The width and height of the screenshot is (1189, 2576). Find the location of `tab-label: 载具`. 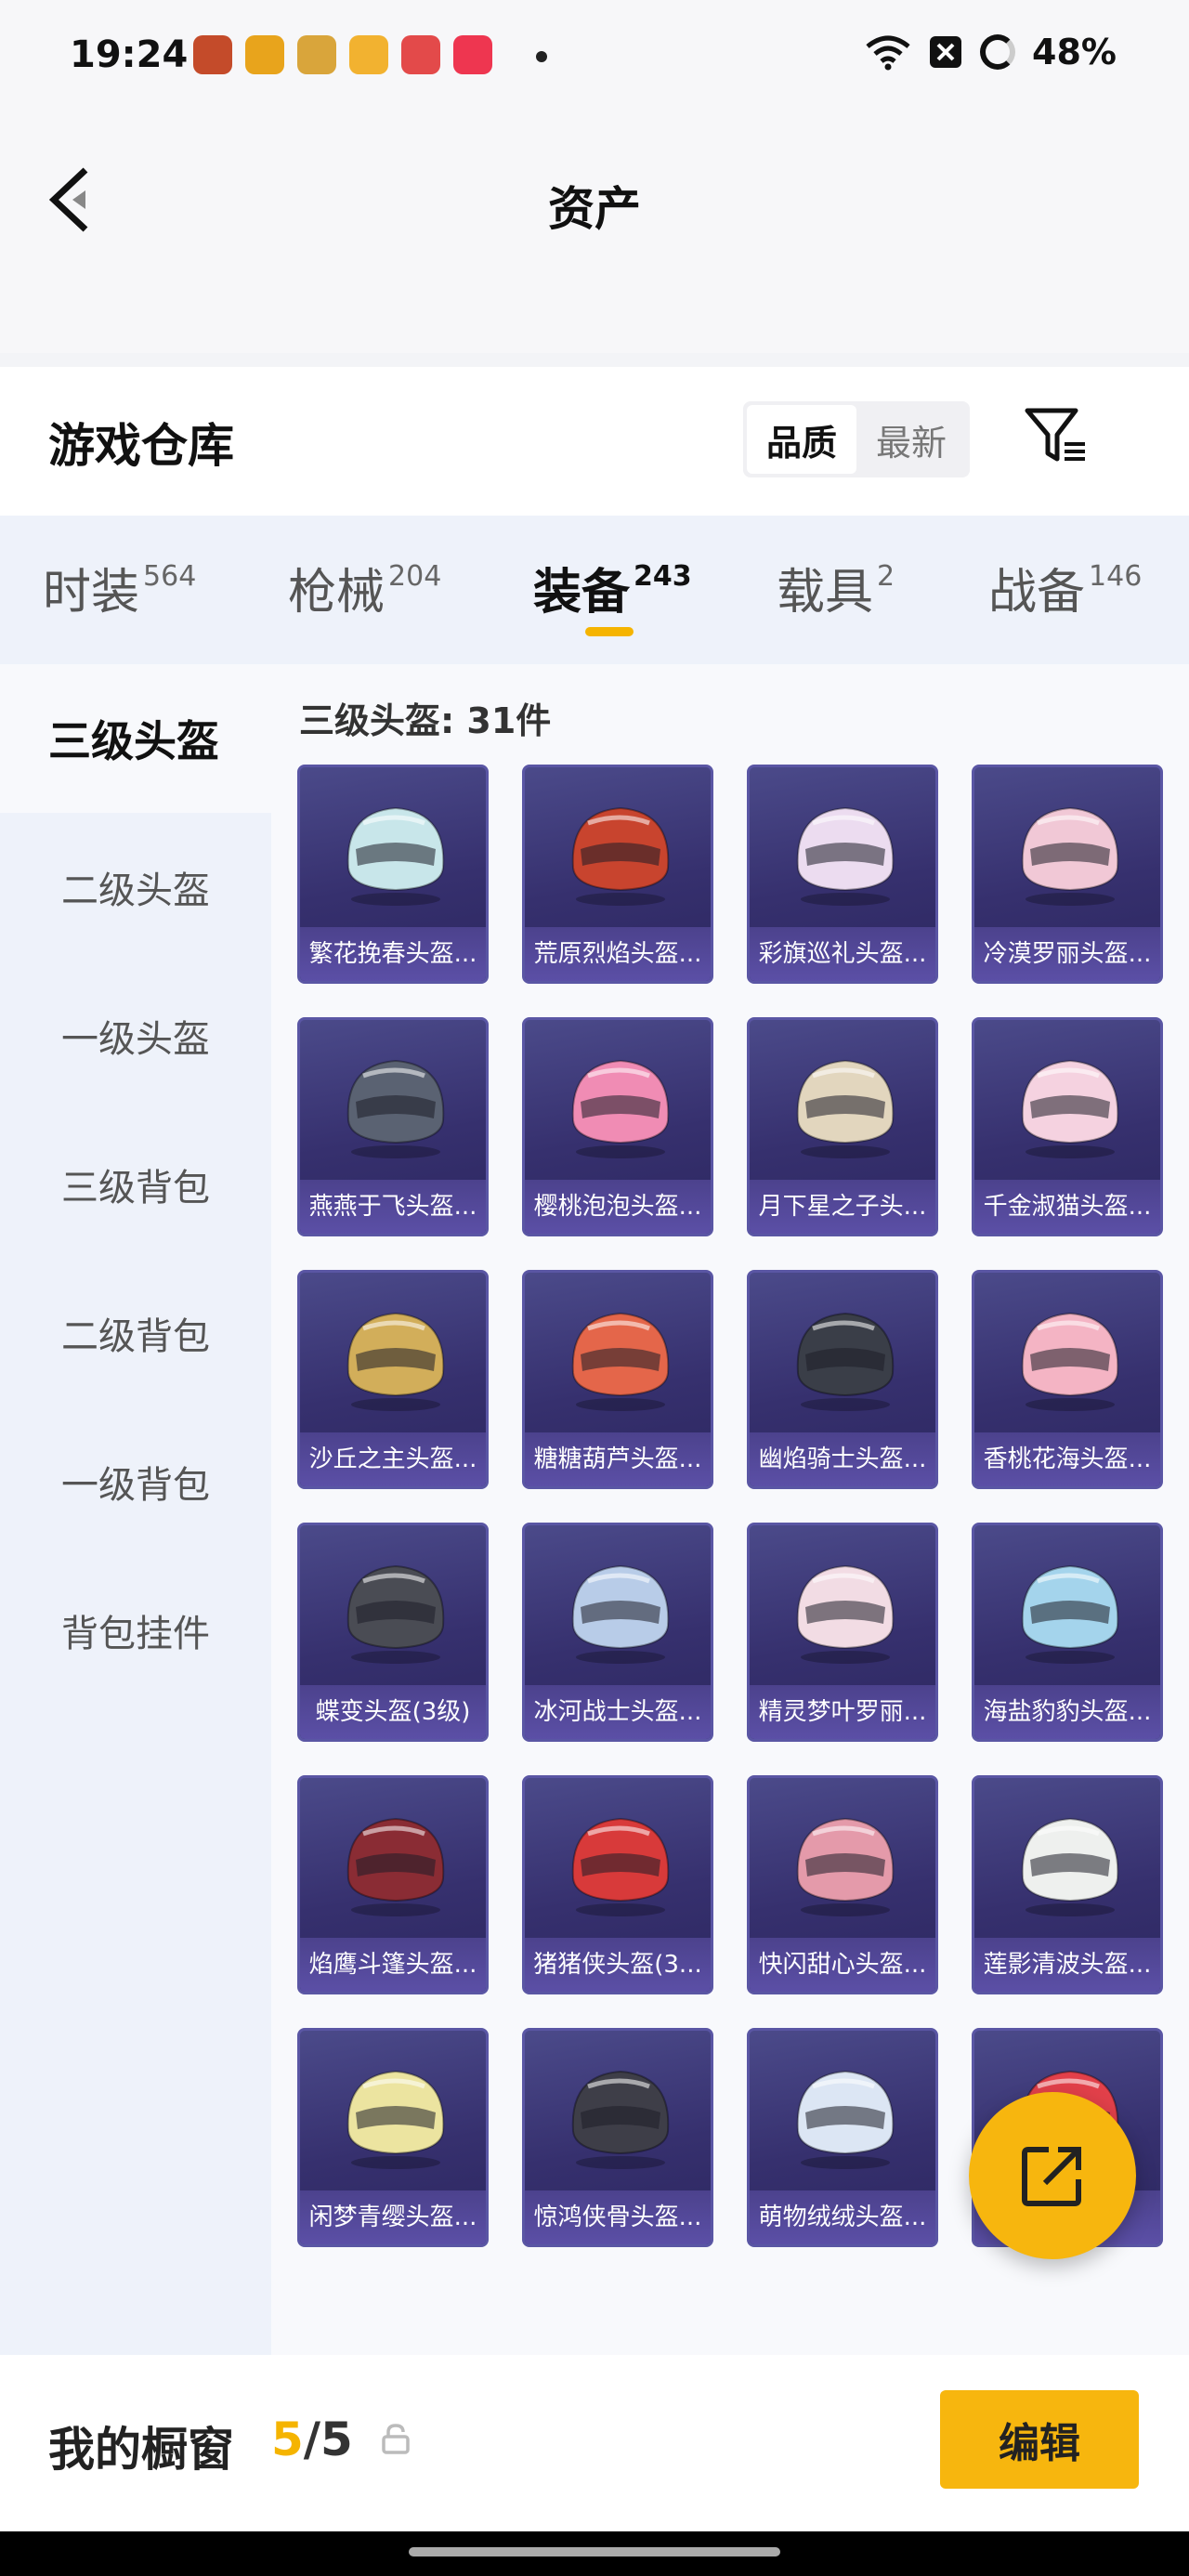

tab-label: 载具 is located at coordinates (825, 593).